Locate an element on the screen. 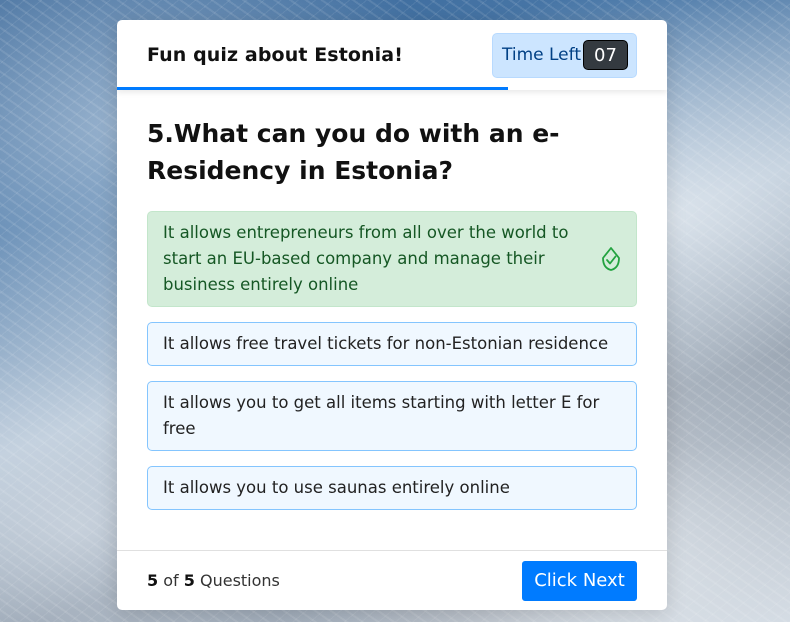 This screenshot has height=622, width=790. quiz-title: Fun quiz about Estonia! is located at coordinates (275, 55).